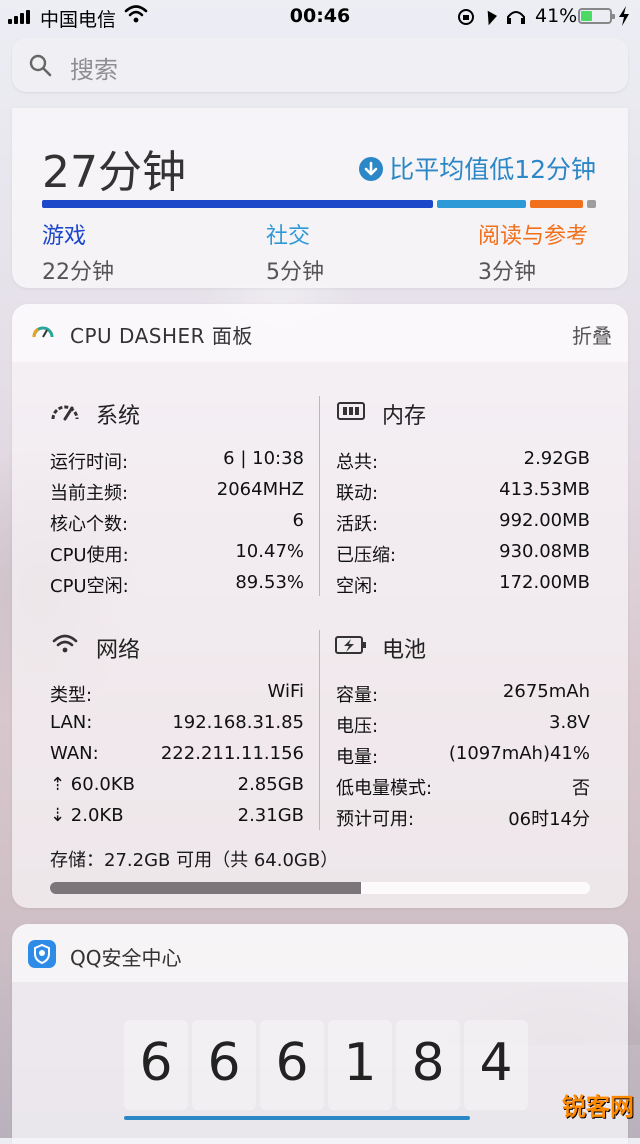 The image size is (640, 1144). Describe the element at coordinates (161, 336) in the screenshot. I see `widget-title: CPU DASHER 面板` at that location.